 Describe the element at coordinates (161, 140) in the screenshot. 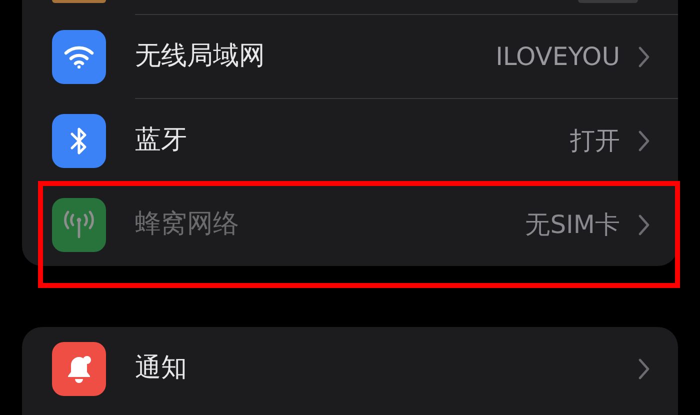

I see `row-label: 蓝牙` at that location.